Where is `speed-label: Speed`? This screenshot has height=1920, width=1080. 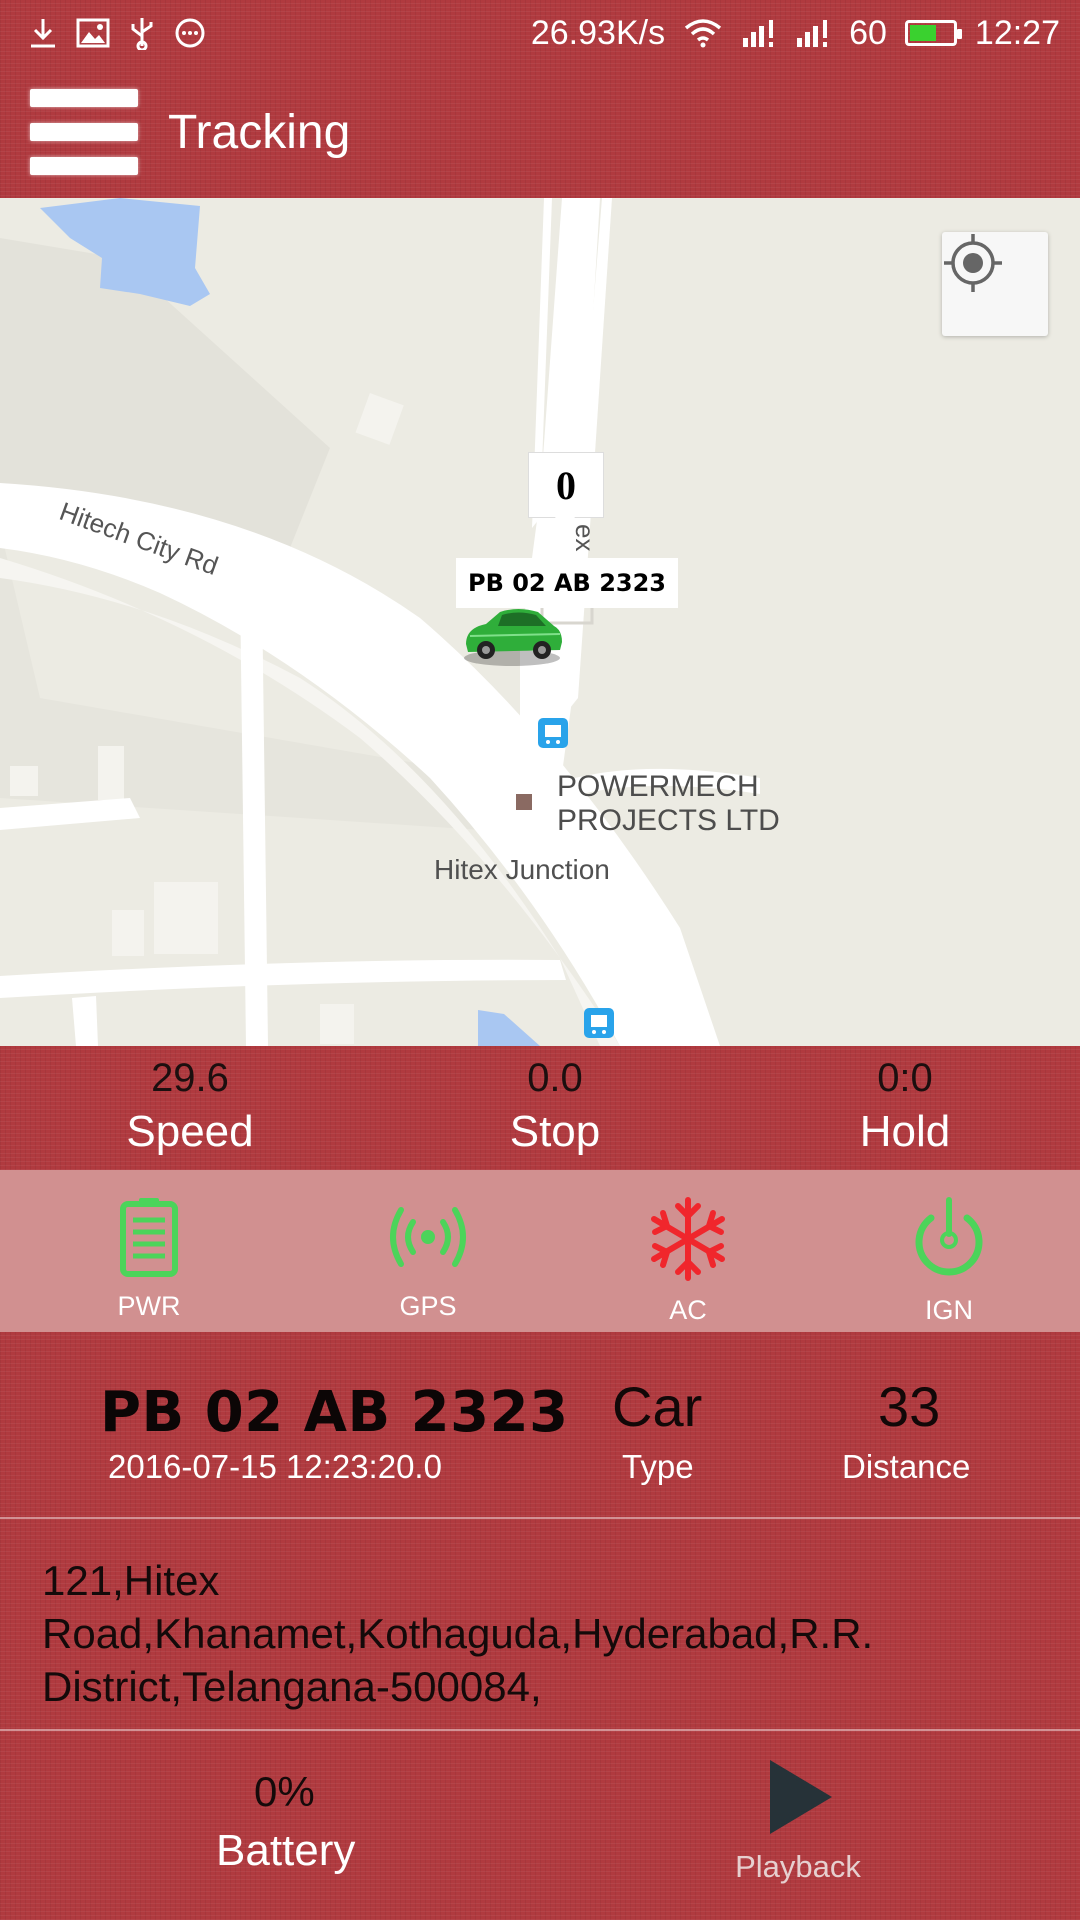 speed-label: Speed is located at coordinates (190, 1131).